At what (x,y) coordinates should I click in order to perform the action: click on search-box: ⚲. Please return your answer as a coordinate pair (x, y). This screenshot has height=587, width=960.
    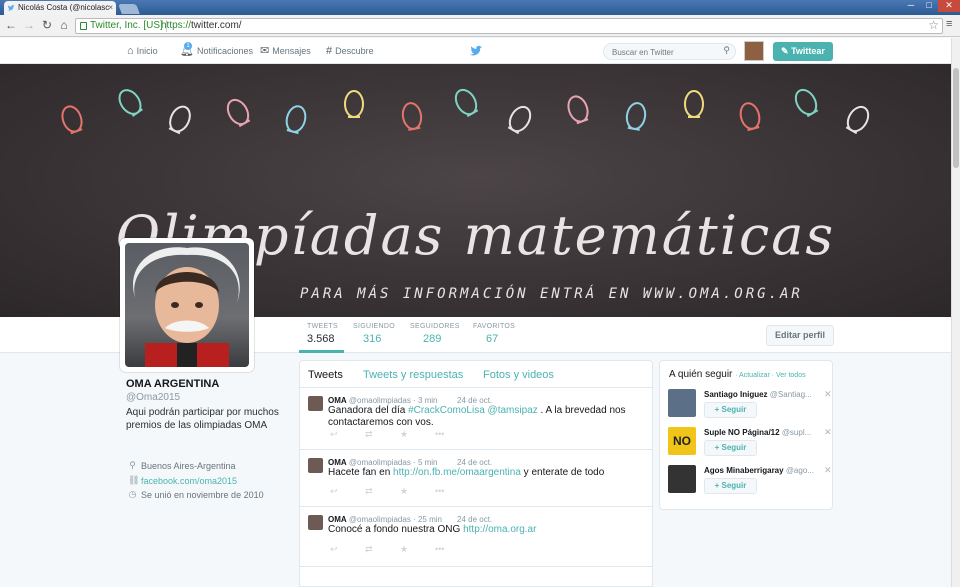
    Looking at the image, I should click on (669, 51).